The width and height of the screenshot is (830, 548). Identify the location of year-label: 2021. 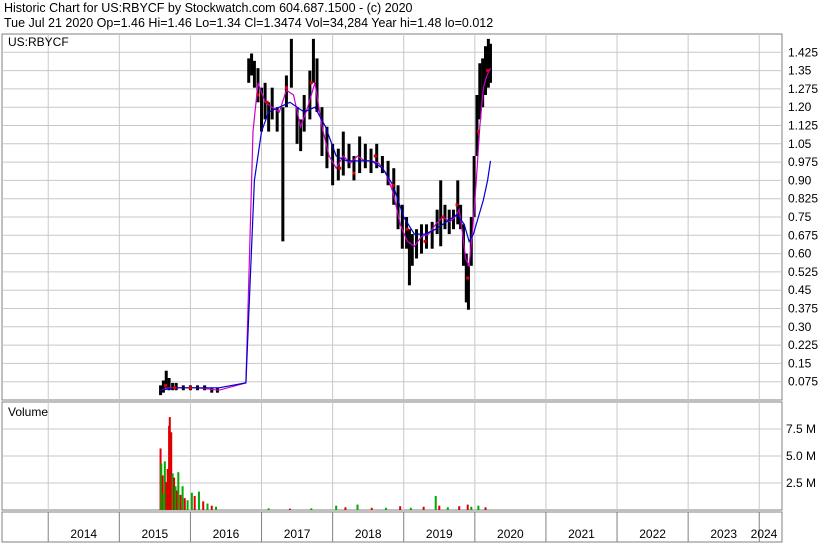
(581, 534).